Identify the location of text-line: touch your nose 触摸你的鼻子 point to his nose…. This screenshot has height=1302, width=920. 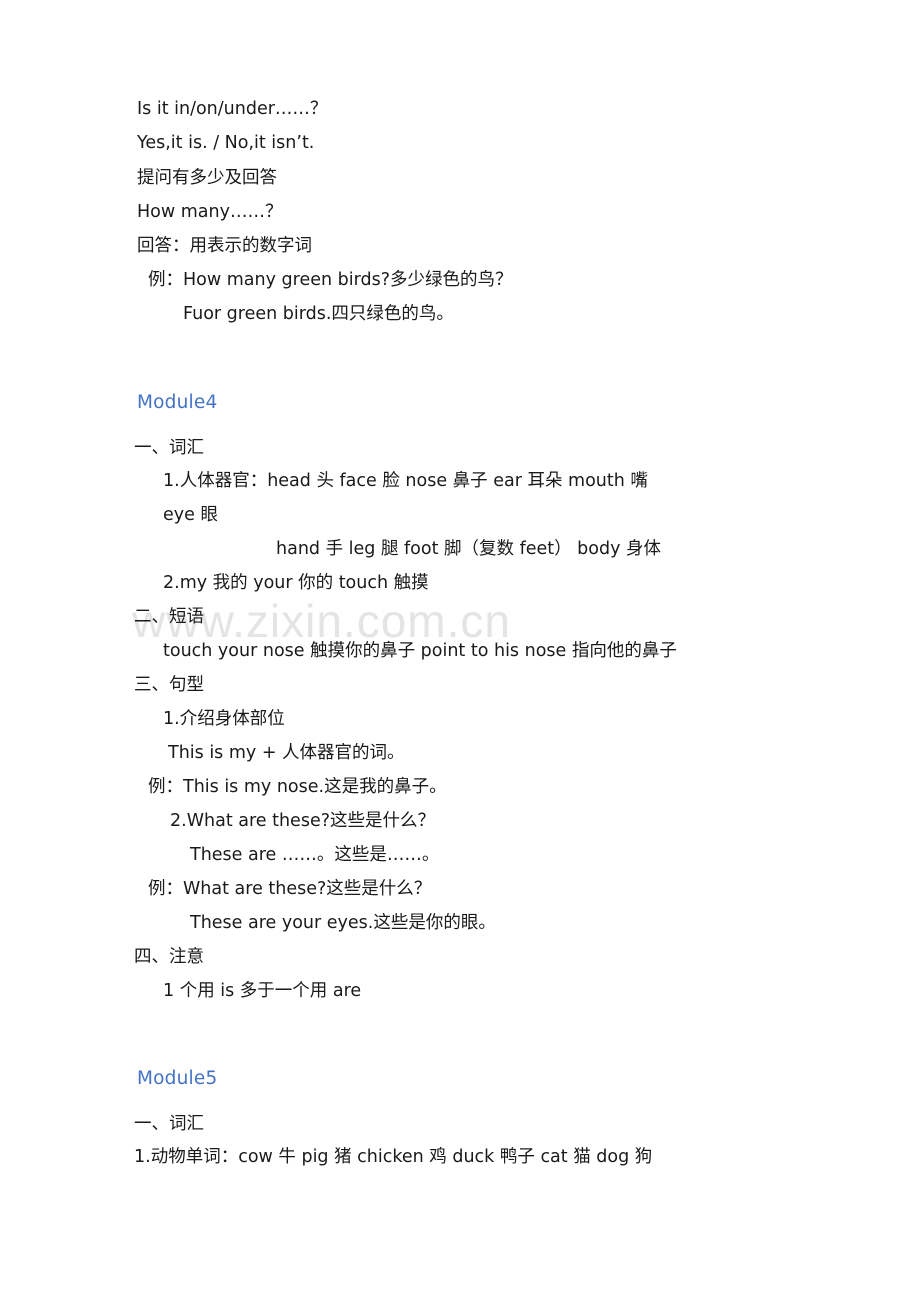
(420, 651).